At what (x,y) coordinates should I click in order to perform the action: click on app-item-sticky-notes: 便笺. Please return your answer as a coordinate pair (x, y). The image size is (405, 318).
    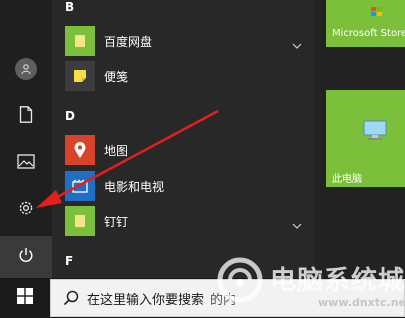
    Looking at the image, I should click on (185, 76).